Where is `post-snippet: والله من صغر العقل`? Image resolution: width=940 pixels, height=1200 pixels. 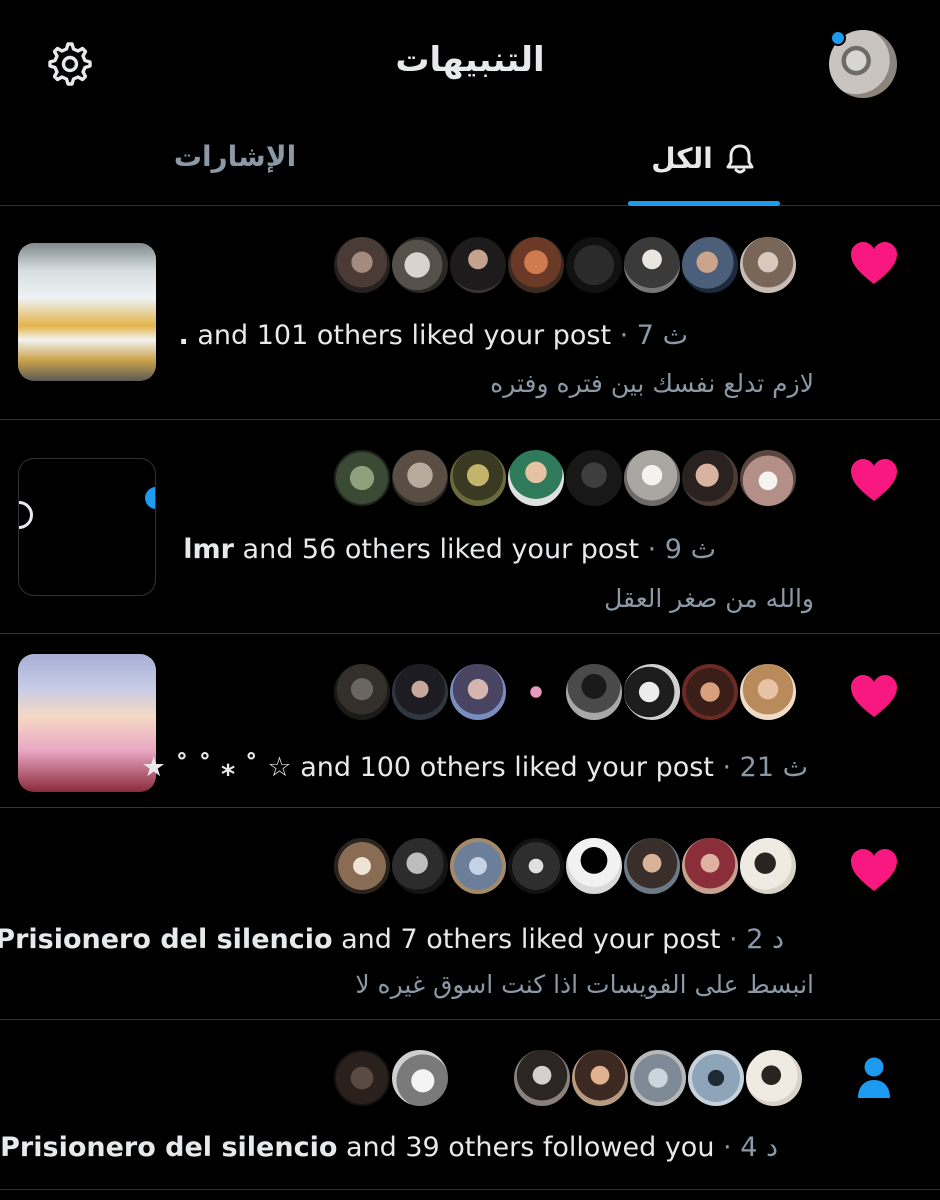
post-snippet: والله من صغر العقل is located at coordinates (709, 598).